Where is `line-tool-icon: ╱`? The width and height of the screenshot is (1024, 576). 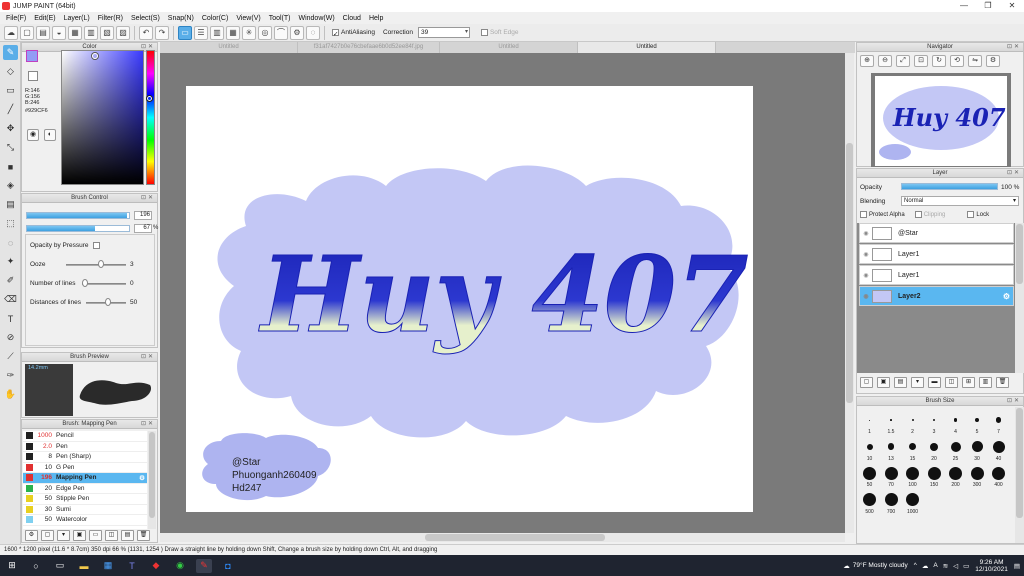 line-tool-icon: ╱ is located at coordinates (10, 109).